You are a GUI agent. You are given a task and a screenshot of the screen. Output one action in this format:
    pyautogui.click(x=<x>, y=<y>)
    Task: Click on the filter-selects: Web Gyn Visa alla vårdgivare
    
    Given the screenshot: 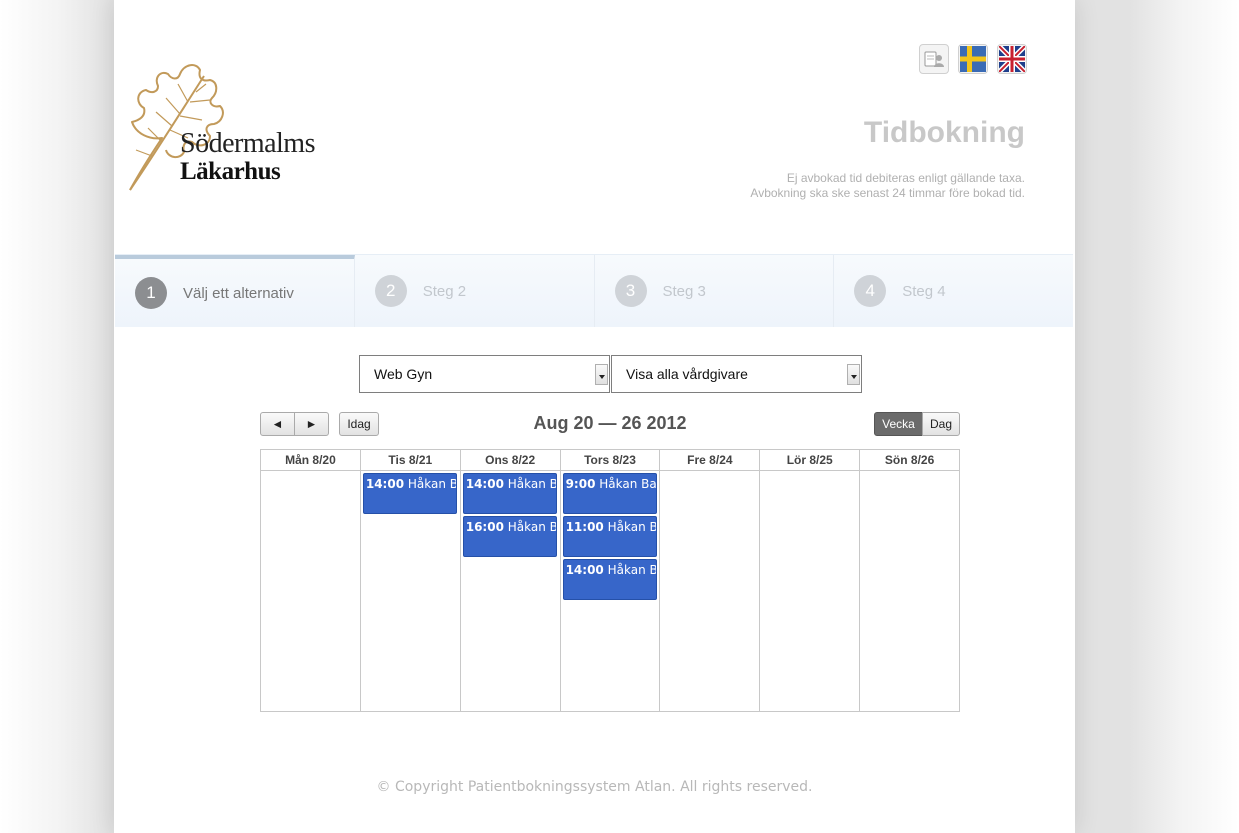 What is the action you would take?
    pyautogui.click(x=610, y=374)
    